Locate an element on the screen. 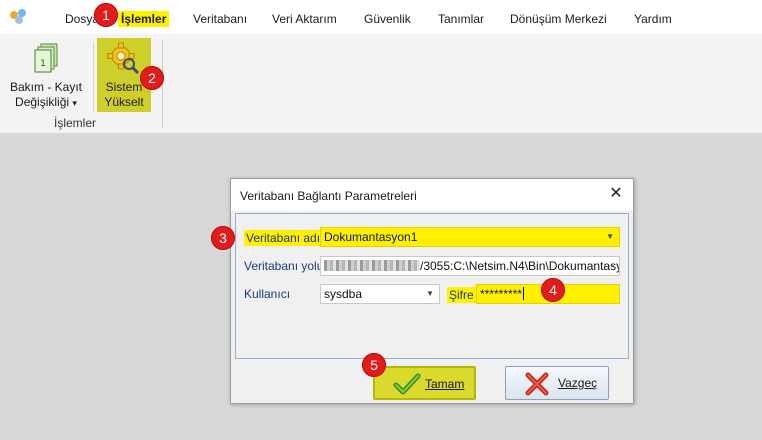 This screenshot has width=762, height=440. db-name-value: Dokumantasyon1 is located at coordinates (371, 237).